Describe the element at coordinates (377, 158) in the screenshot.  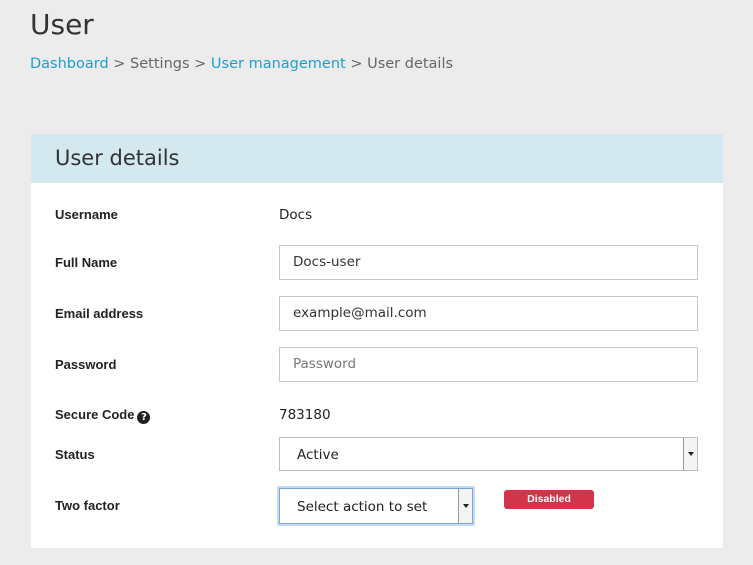
I see `card-title: User details` at that location.